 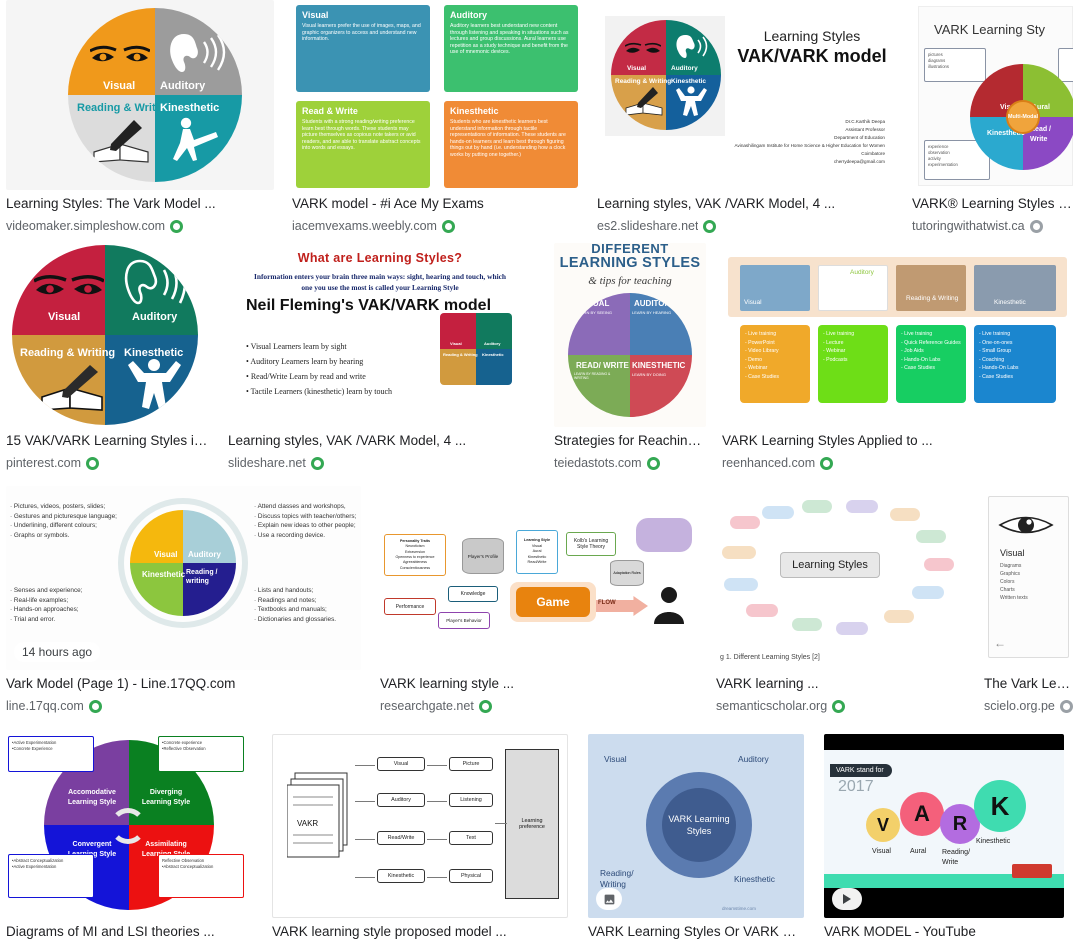 What do you see at coordinates (45, 706) in the screenshot?
I see `result-source: line.17qq.com` at bounding box center [45, 706].